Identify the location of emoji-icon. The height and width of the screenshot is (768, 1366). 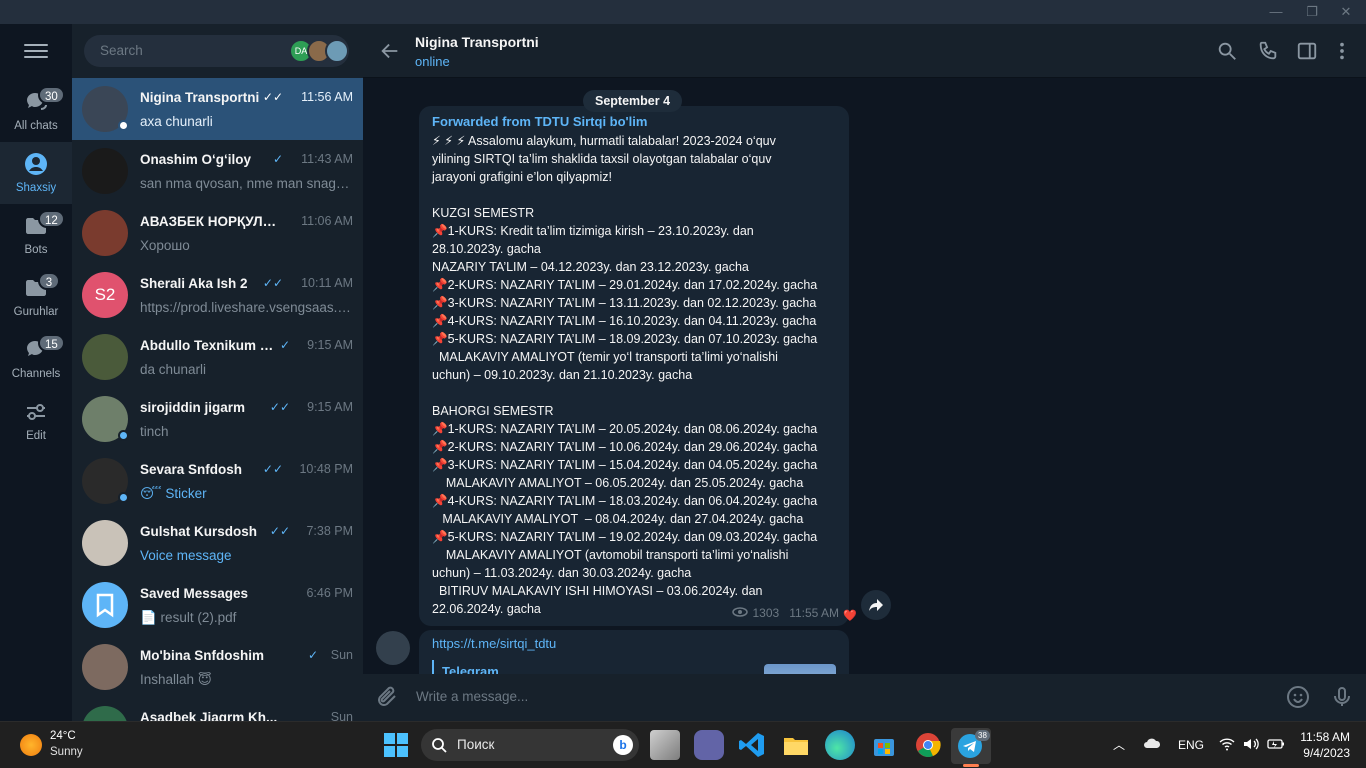
(1298, 697).